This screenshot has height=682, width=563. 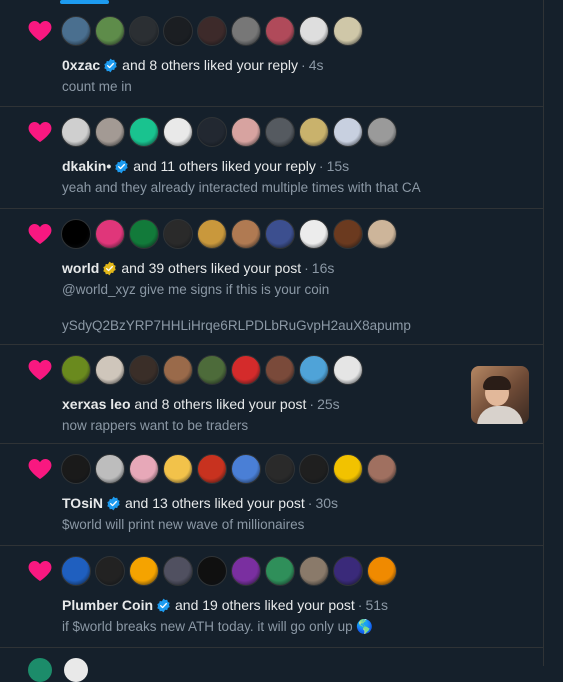 What do you see at coordinates (81, 65) in the screenshot?
I see `actor-name: 0xzac` at bounding box center [81, 65].